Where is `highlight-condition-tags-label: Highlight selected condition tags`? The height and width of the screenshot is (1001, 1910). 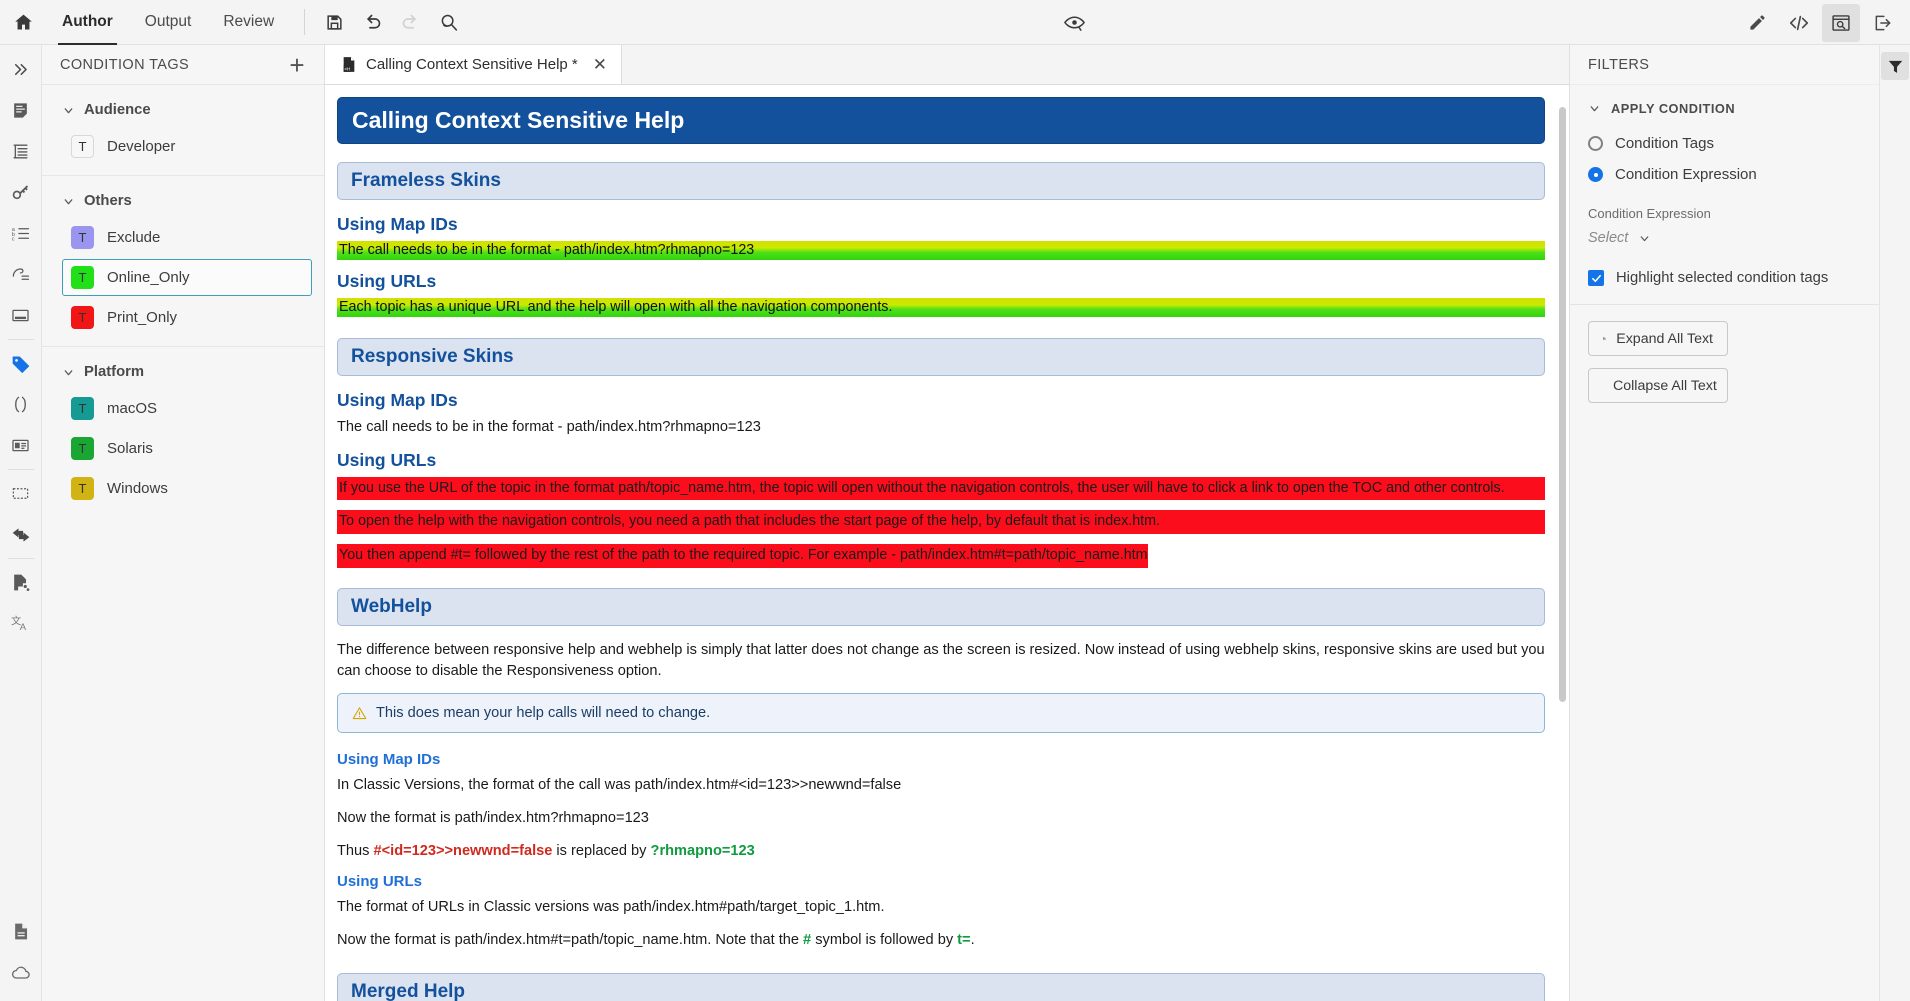
highlight-condition-tags-label: Highlight selected condition tags is located at coordinates (1722, 278).